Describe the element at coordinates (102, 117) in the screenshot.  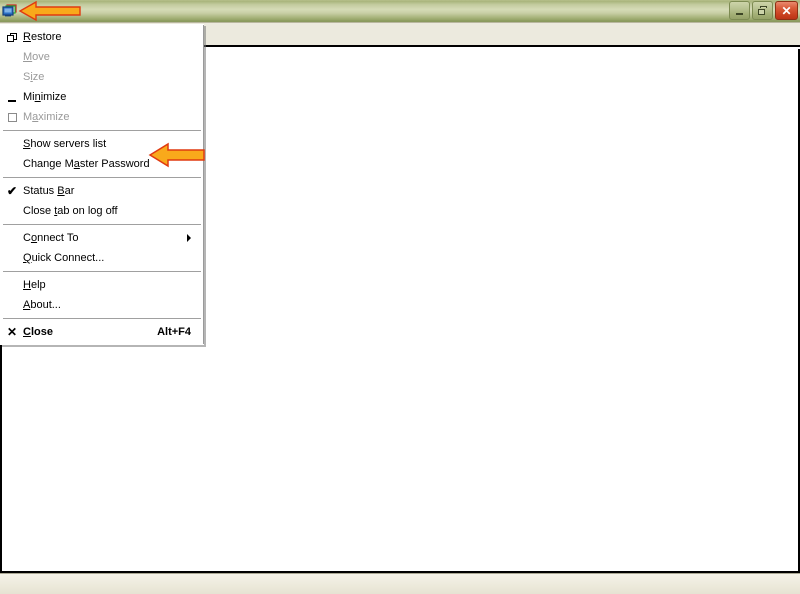
I see `menu-item-maximize: Maximize` at that location.